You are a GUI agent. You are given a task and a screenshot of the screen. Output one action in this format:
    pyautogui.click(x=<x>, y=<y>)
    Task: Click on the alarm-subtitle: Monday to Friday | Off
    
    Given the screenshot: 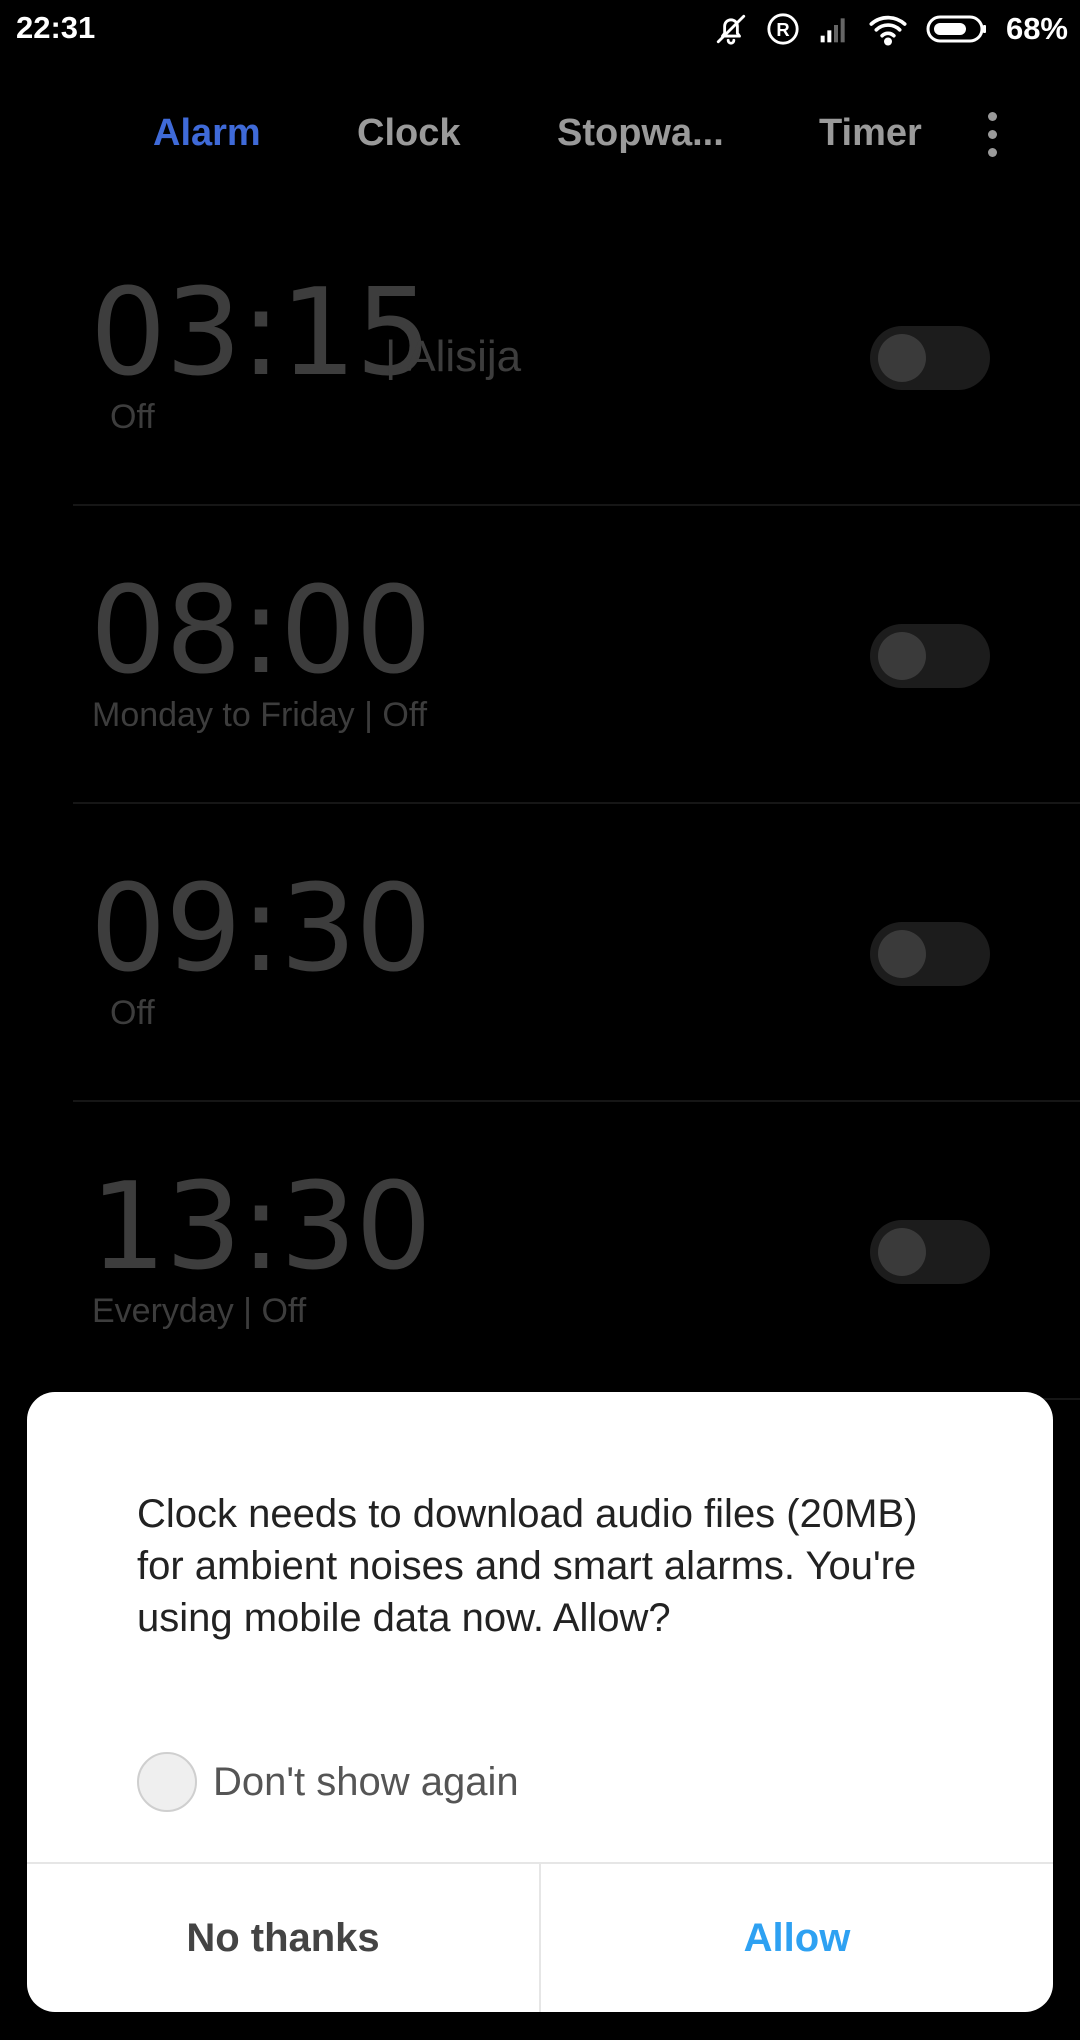 What is the action you would take?
    pyautogui.click(x=260, y=715)
    